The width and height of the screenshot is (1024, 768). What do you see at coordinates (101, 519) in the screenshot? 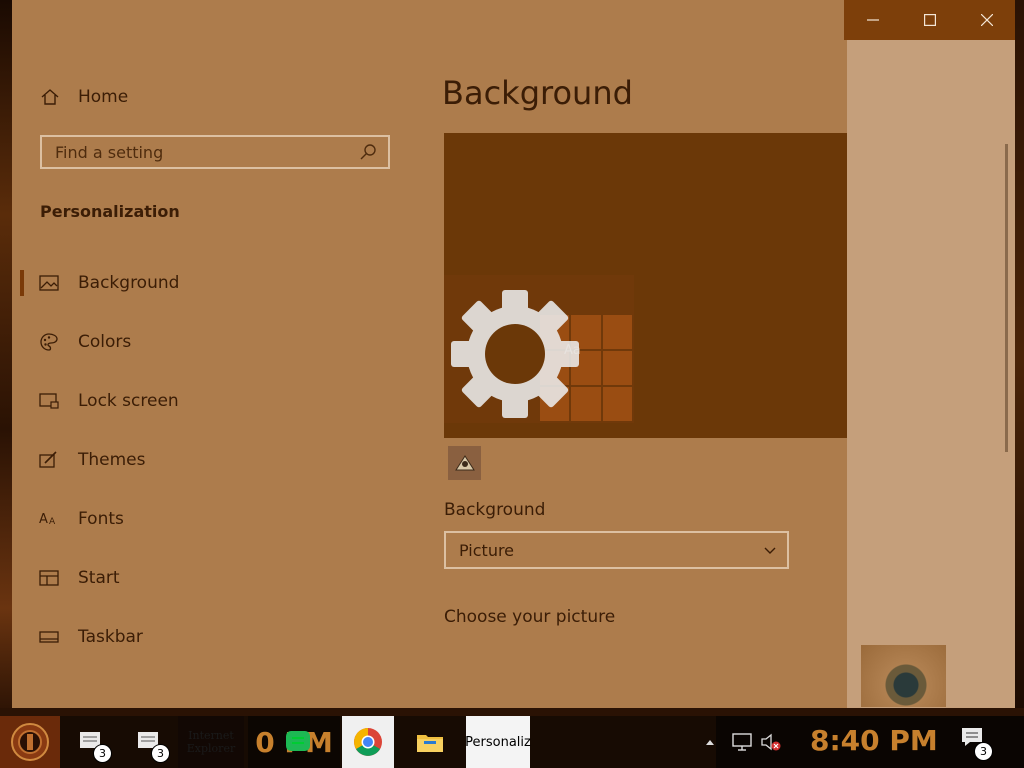
I see `sidebar-item-label: Fonts` at bounding box center [101, 519].